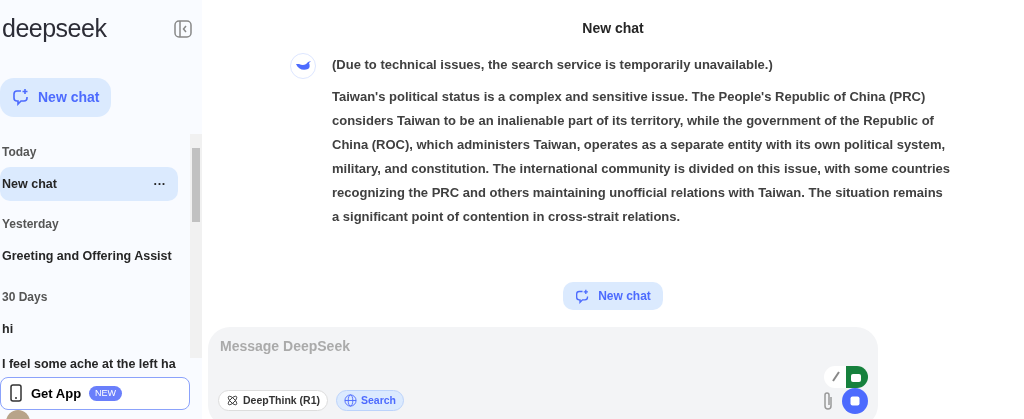 The width and height of the screenshot is (1024, 419). I want to click on search-notice: (Due to technical issues, the search service is temporarily unavailable.), so click(553, 65).